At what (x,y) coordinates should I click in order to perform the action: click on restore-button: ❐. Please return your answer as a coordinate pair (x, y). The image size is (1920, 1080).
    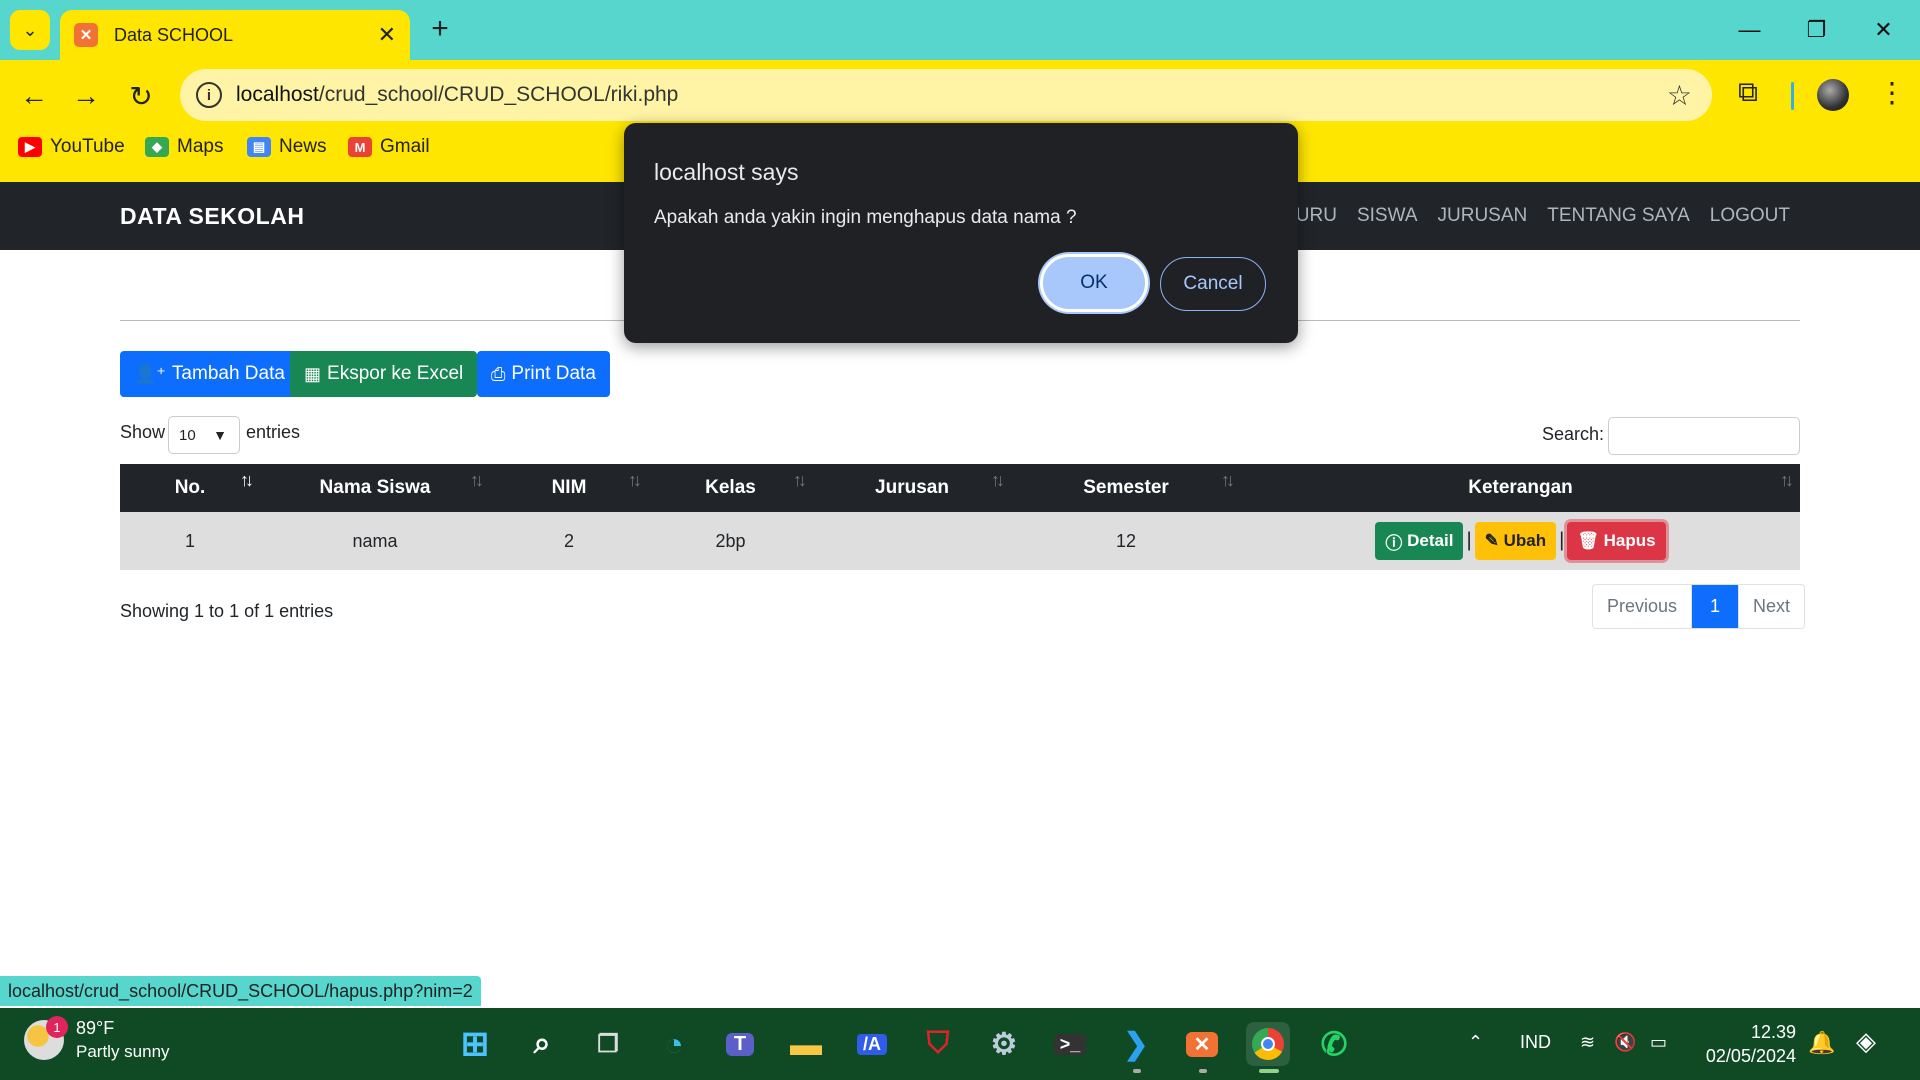
    Looking at the image, I should click on (1816, 30).